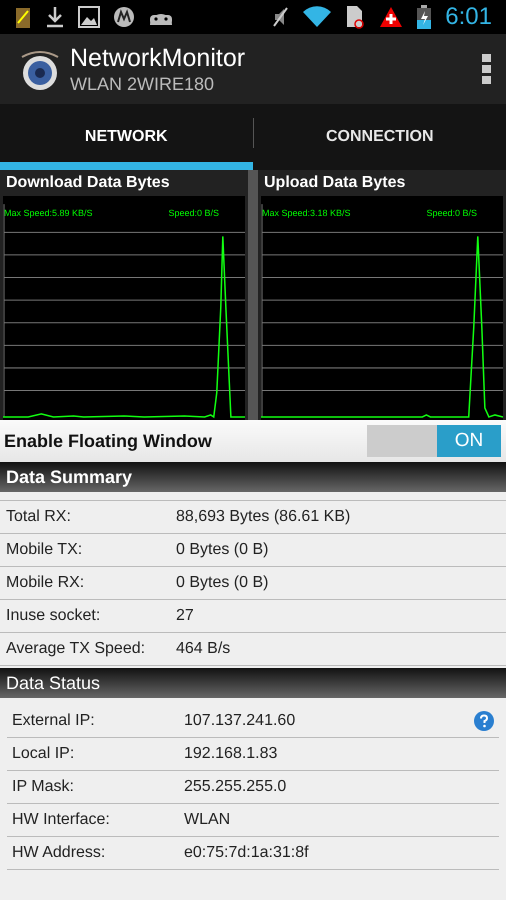  I want to click on clock: 6:01, so click(468, 17).